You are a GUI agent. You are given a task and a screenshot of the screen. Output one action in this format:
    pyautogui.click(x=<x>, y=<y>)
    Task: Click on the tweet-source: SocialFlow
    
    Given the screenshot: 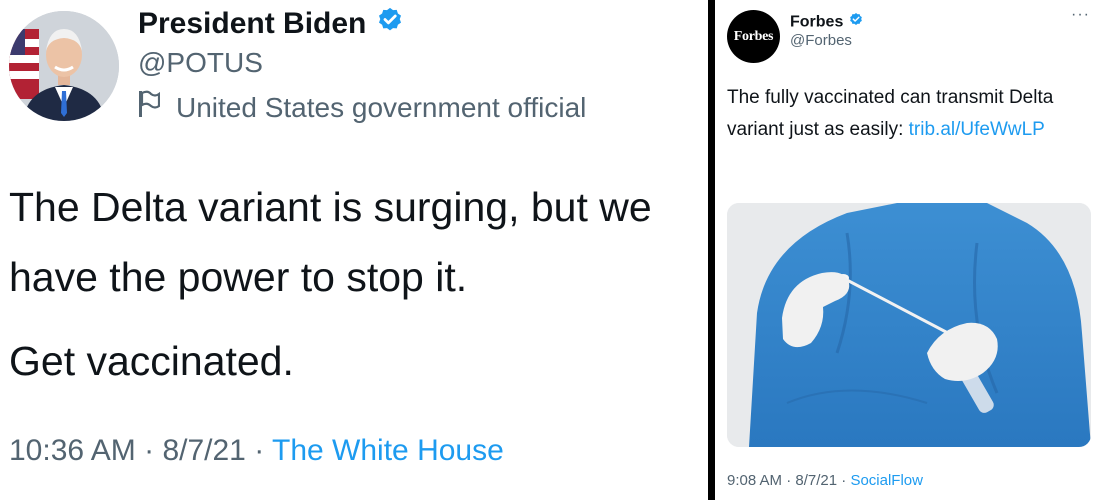 What is the action you would take?
    pyautogui.click(x=886, y=480)
    